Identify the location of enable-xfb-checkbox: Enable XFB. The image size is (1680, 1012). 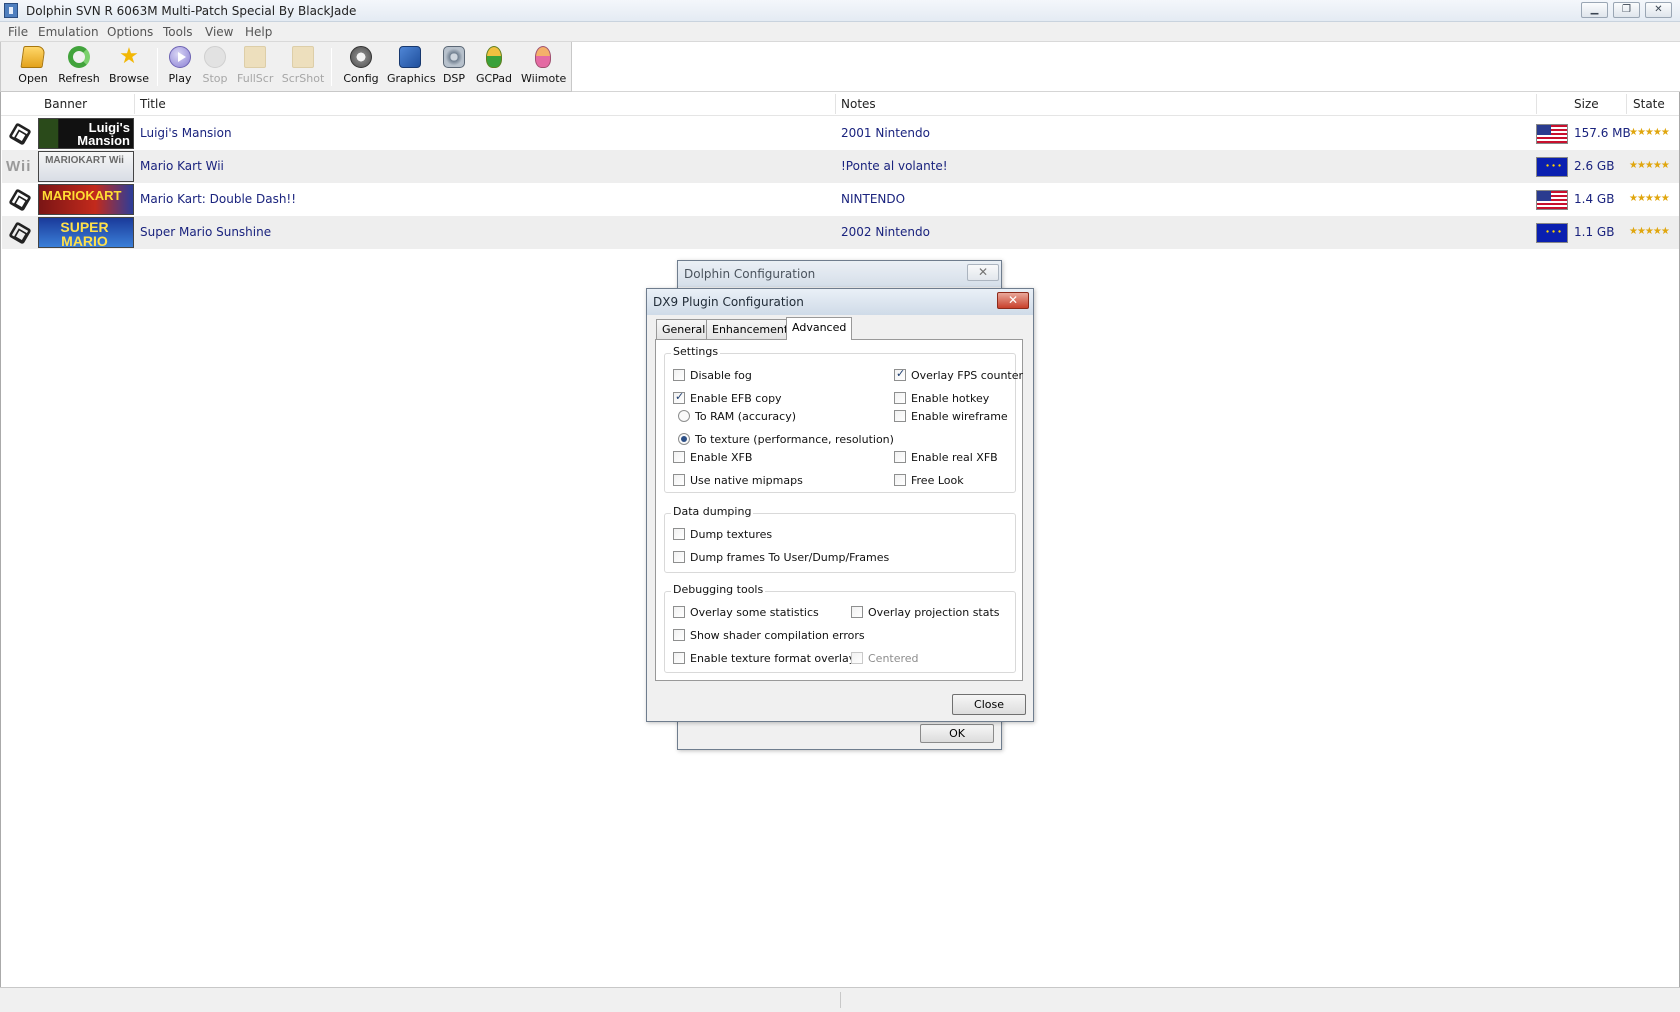
(712, 457).